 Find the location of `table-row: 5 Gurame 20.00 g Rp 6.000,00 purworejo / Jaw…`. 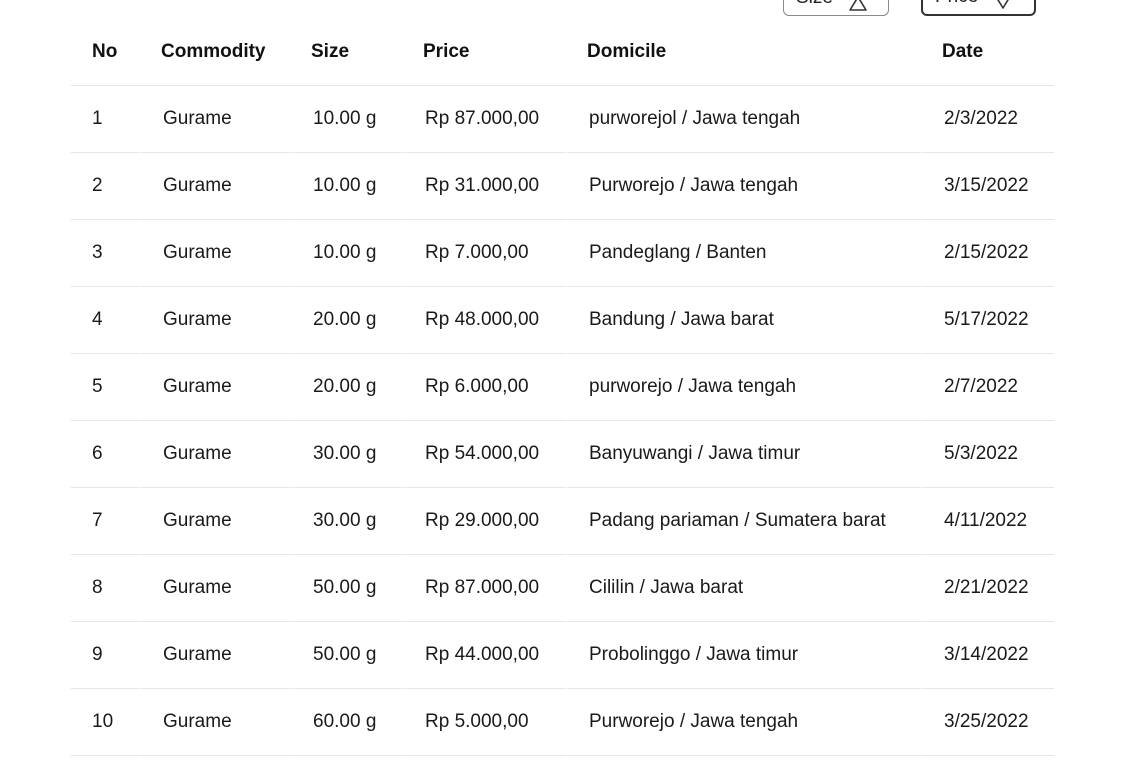

table-row: 5 Gurame 20.00 g Rp 6.000,00 purworejo / Jaw… is located at coordinates (562, 387).